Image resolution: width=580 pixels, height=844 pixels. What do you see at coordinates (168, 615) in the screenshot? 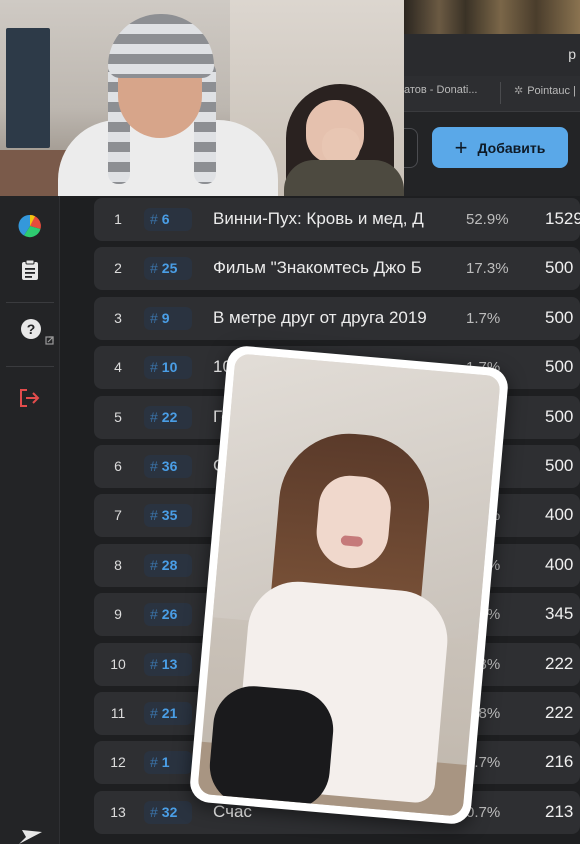
I see `lot-id-badge: #26` at bounding box center [168, 615].